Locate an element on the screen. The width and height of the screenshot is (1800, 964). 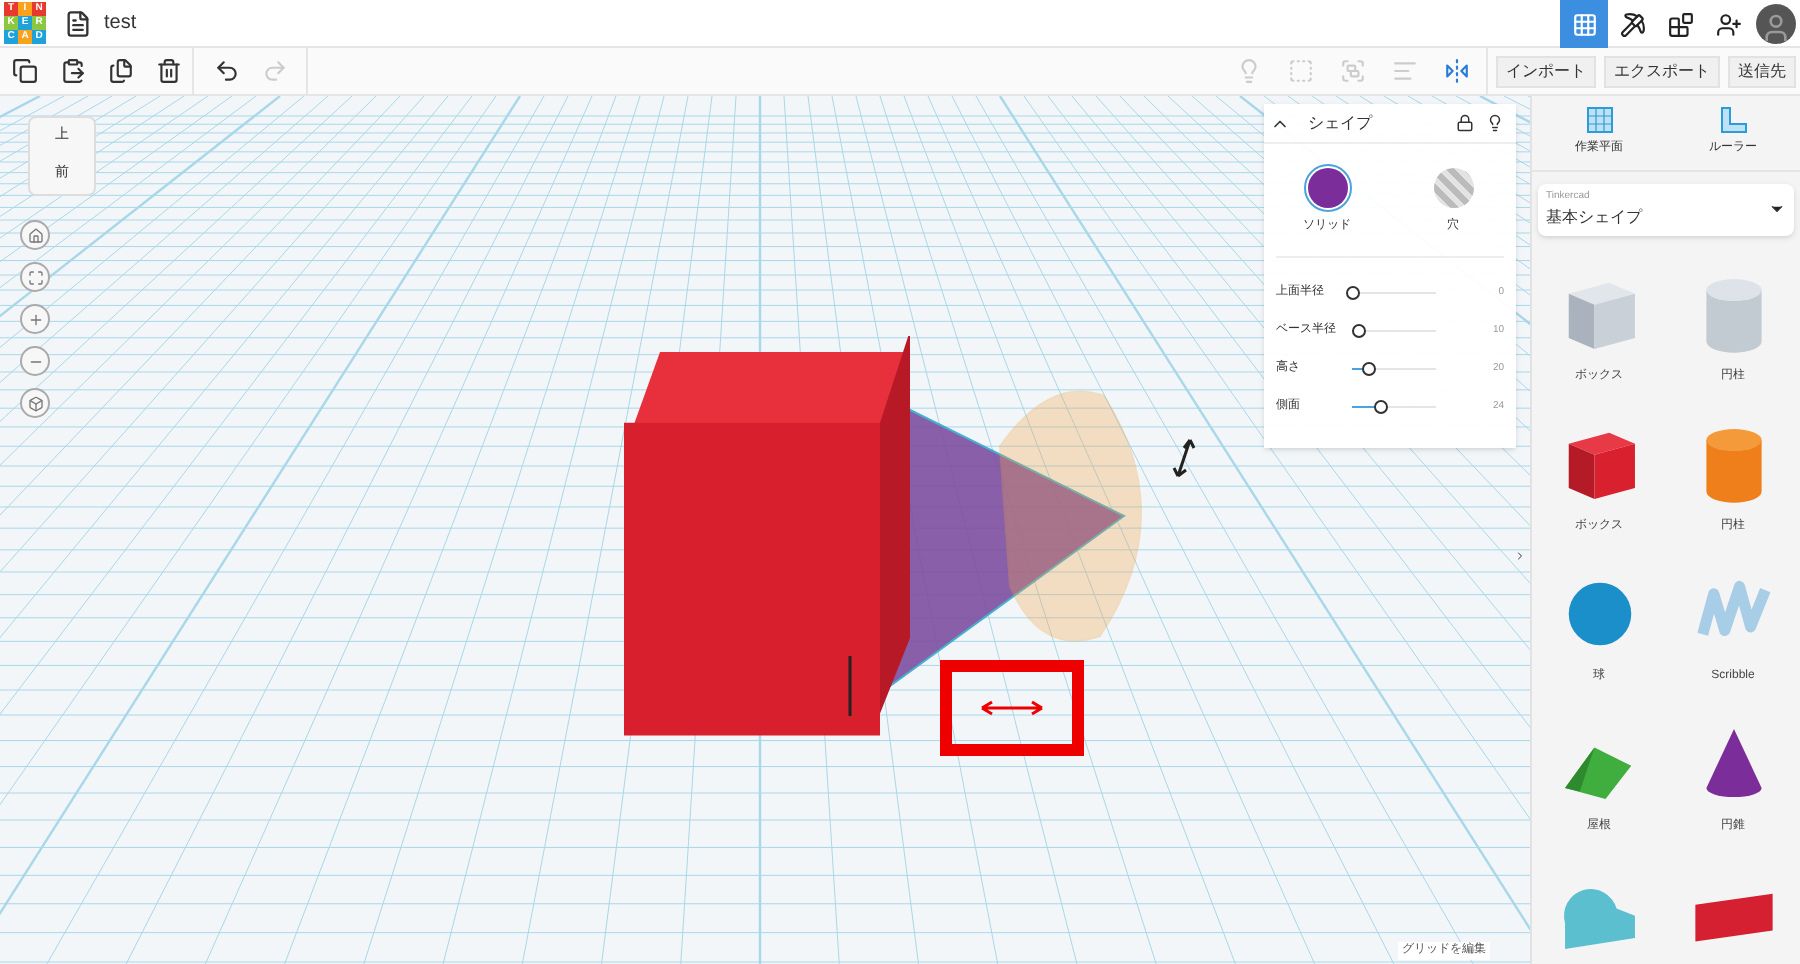
ungroup-icon is located at coordinates (1352, 71).